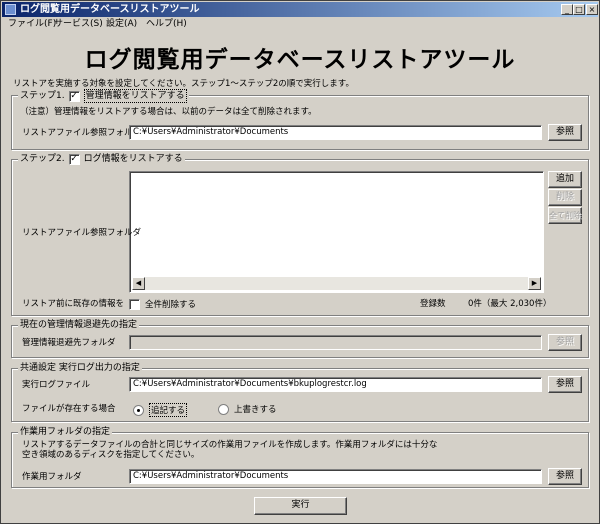  I want to click on step2-delete-all-check-label: 全件削除する, so click(170, 304).